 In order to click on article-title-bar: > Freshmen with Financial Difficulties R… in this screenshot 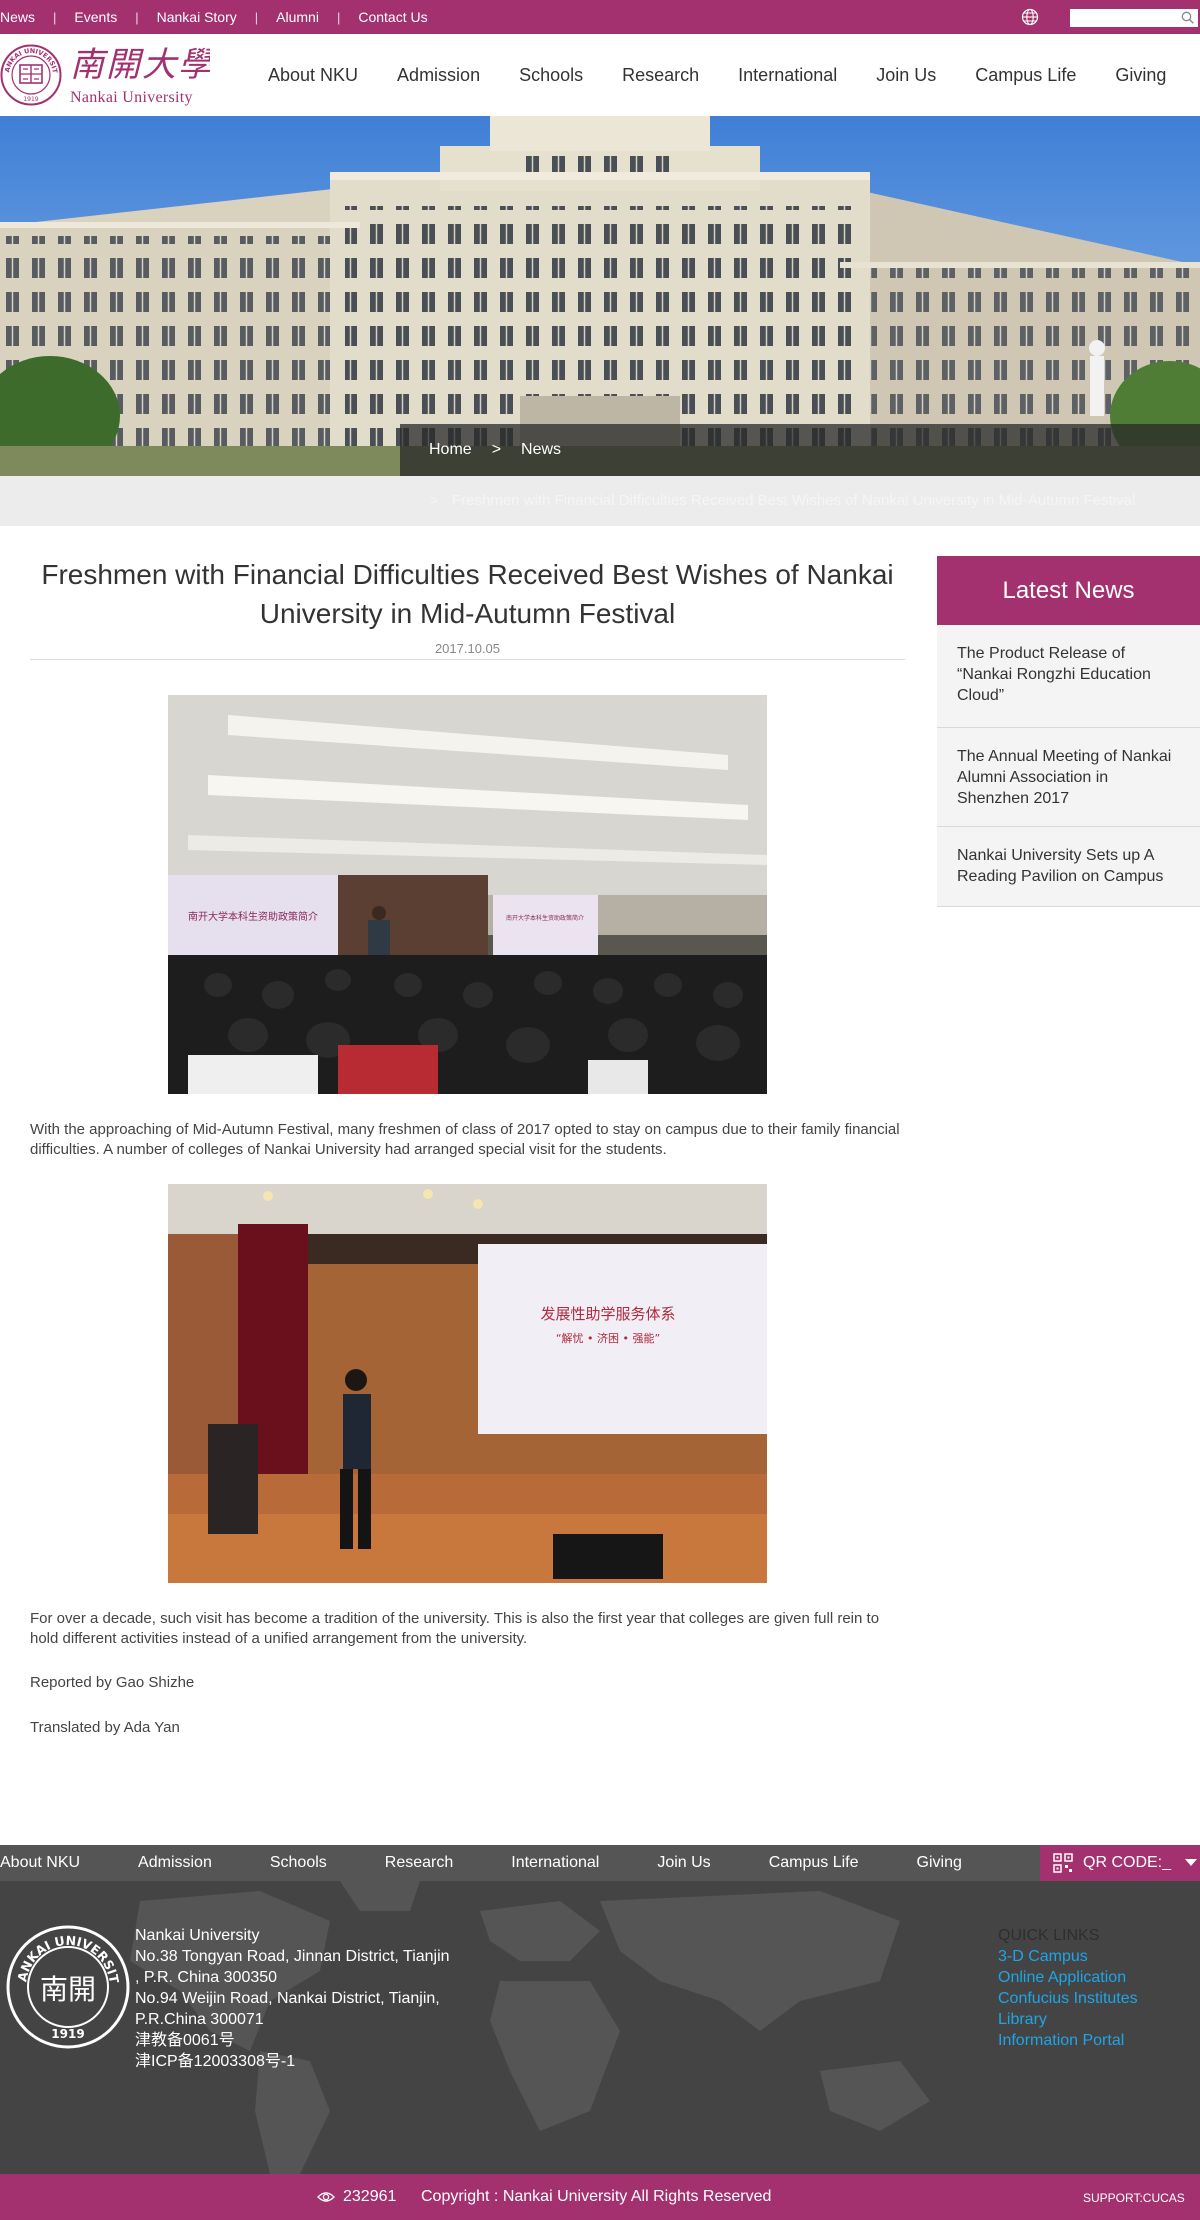, I will do `click(600, 501)`.